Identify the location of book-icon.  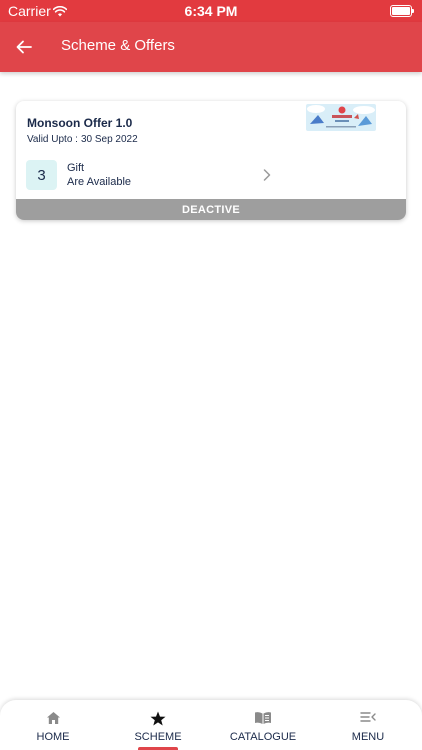
(263, 718).